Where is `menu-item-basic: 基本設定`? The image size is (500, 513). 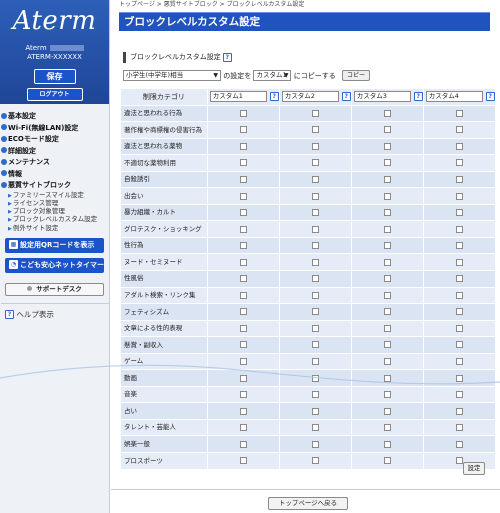 menu-item-basic: 基本設定 is located at coordinates (55, 117).